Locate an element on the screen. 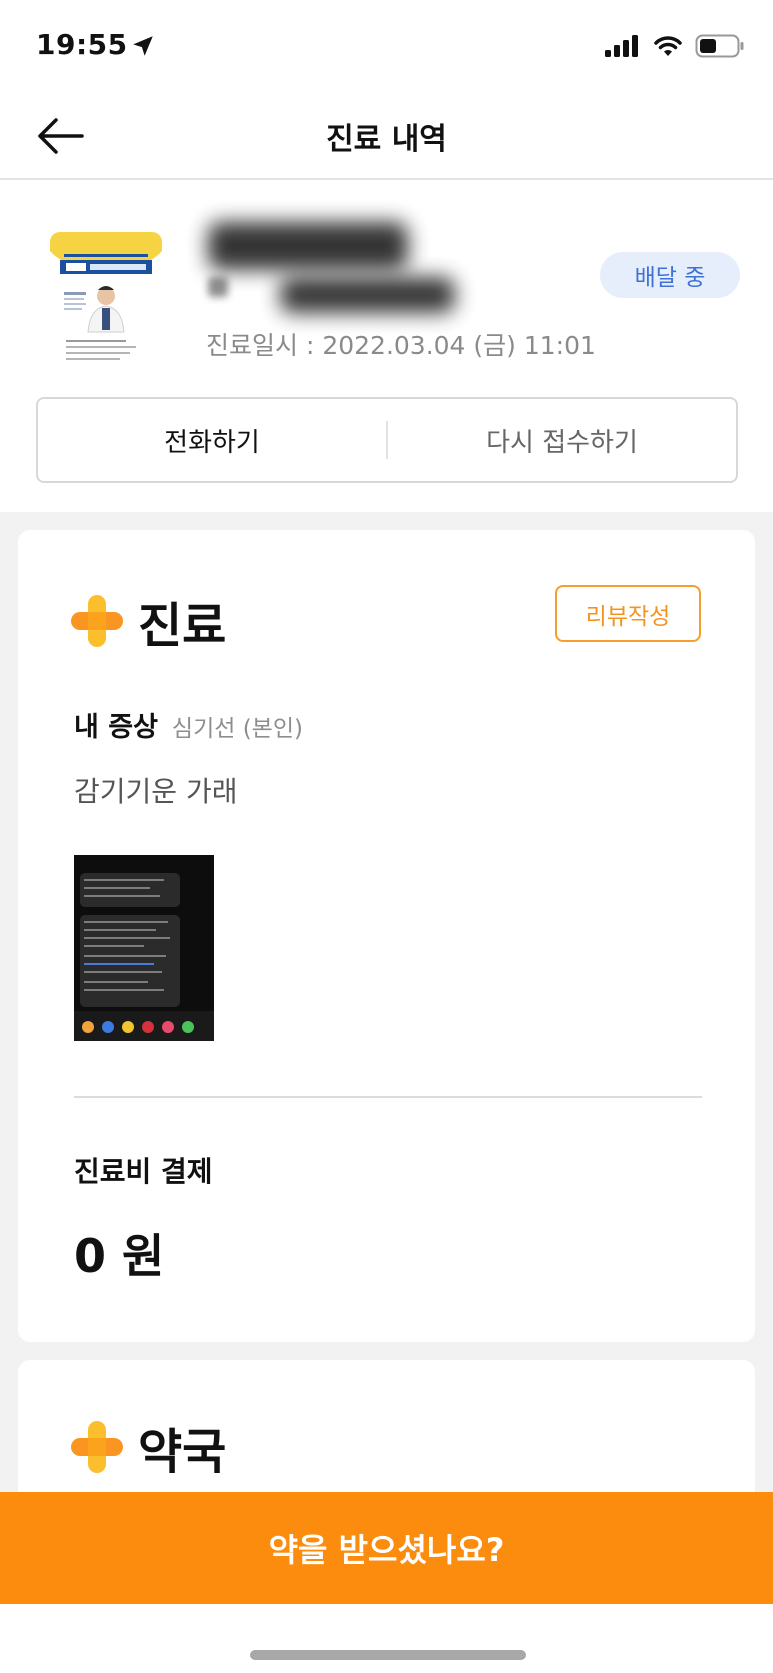 The width and height of the screenshot is (773, 1673). treatment-fee-amount: 0 원 is located at coordinates (119, 1256).